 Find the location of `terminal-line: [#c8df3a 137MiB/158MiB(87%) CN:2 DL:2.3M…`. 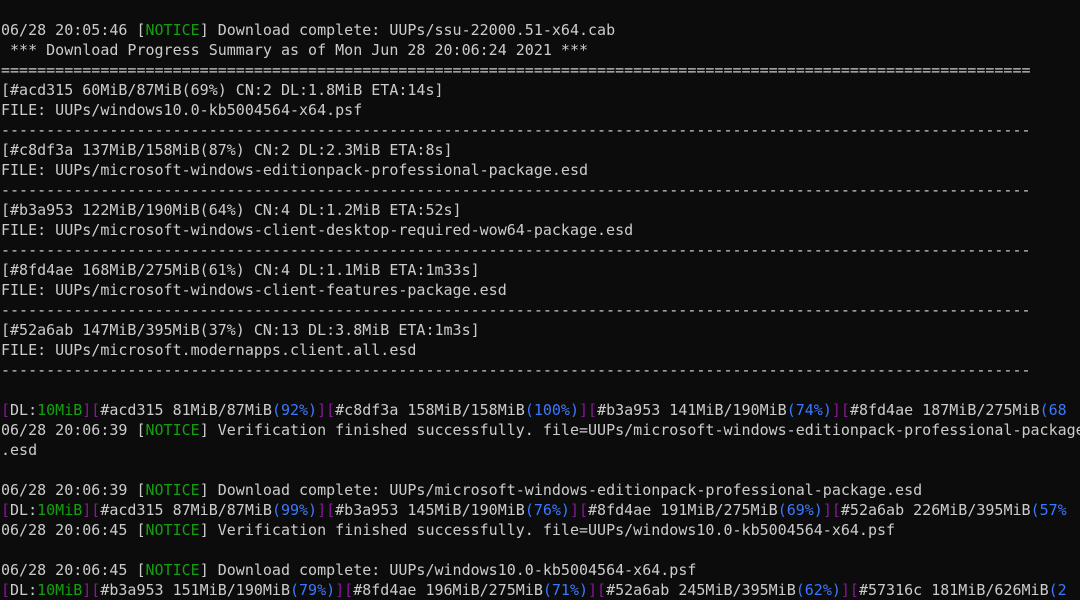

terminal-line: [#c8df3a 137MiB/158MiB(87%) CN:2 DL:2.3M… is located at coordinates (540, 150).